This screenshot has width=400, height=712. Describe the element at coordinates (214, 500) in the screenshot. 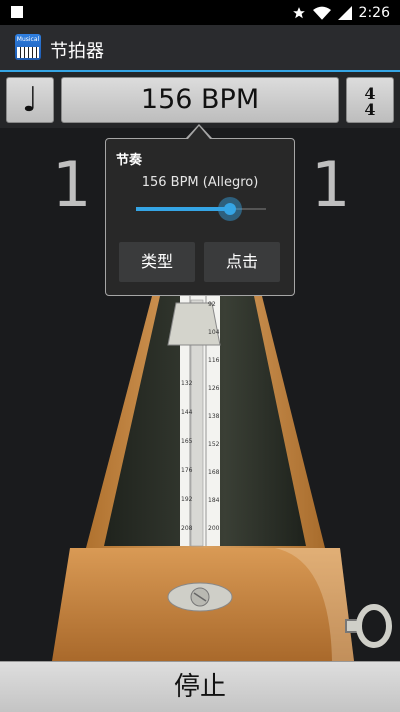

I see `scale-label-right: 184` at that location.